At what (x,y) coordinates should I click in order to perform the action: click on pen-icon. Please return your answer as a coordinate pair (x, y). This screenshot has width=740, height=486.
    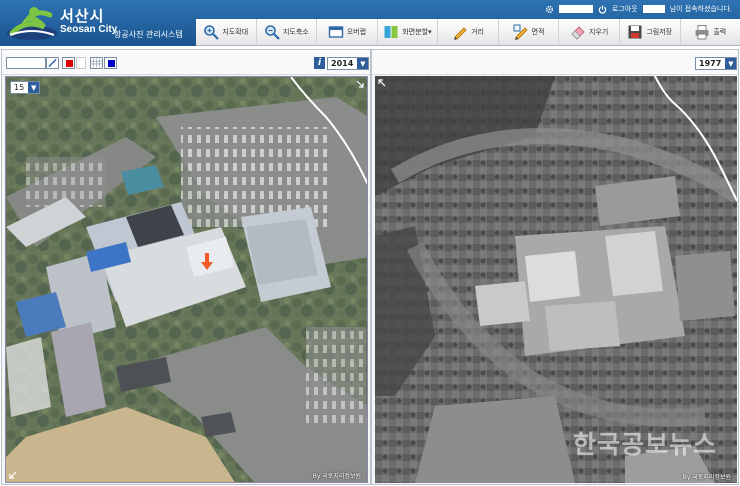
    Looking at the image, I should click on (52, 63).